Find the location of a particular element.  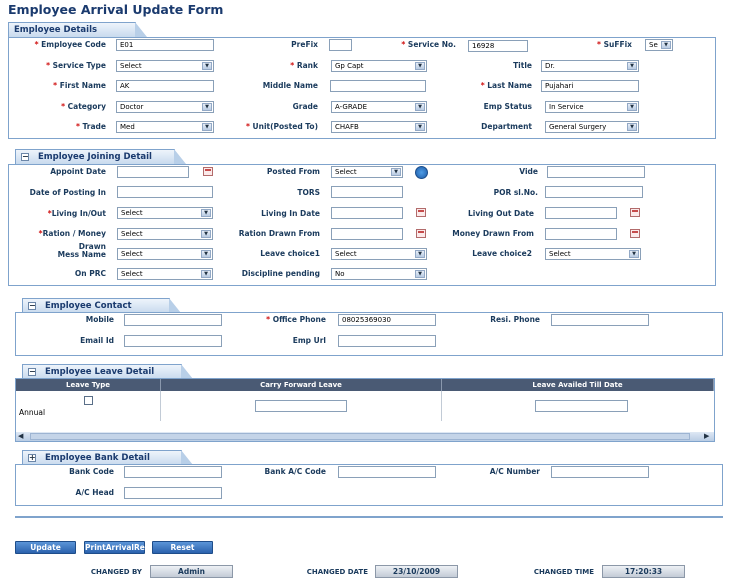

posted-from-select: Select ▼ is located at coordinates (367, 172).